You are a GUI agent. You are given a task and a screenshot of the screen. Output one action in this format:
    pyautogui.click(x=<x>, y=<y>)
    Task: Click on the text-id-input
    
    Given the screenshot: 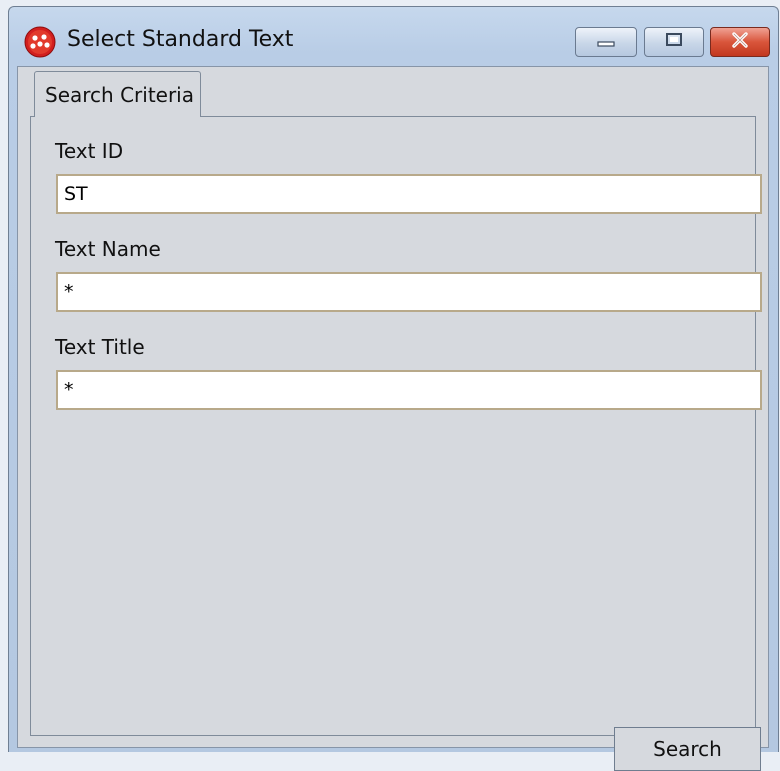 What is the action you would take?
    pyautogui.click(x=409, y=194)
    